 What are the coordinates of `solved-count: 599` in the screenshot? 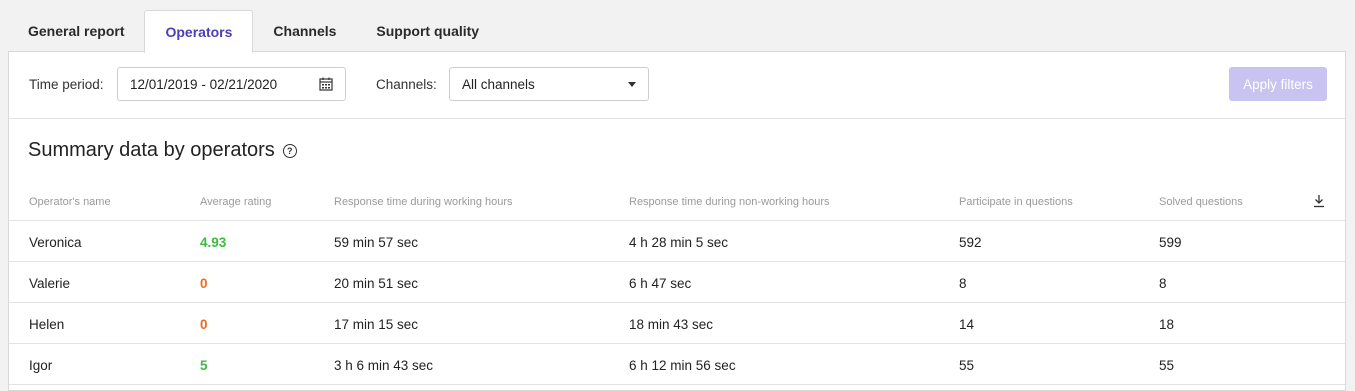 It's located at (1170, 242).